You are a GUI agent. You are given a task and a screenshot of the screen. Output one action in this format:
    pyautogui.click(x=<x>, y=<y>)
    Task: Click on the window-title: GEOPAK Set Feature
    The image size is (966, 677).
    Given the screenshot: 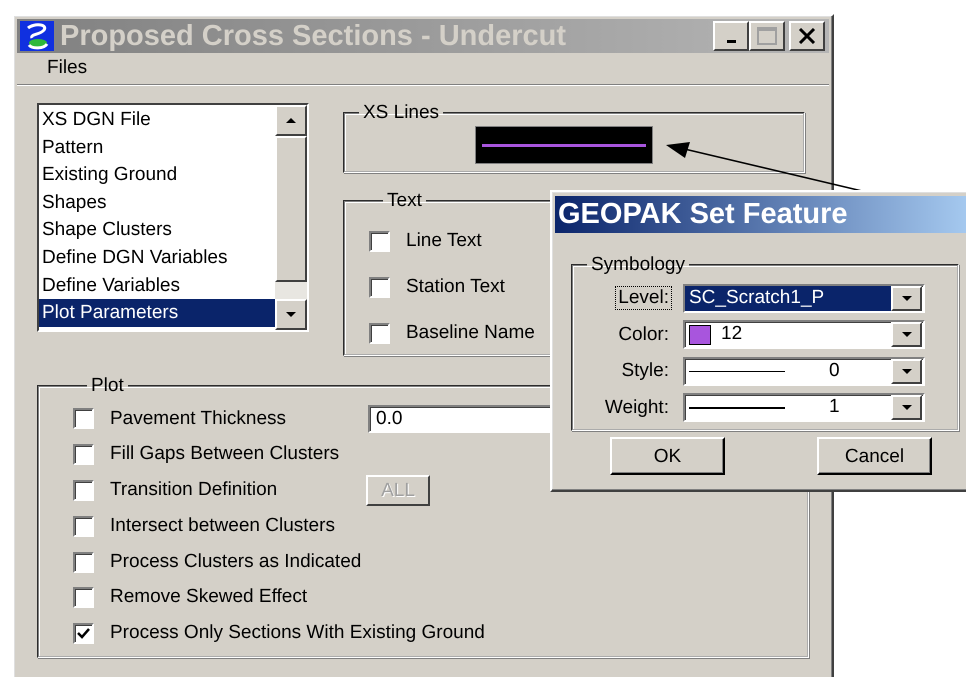 What is the action you would take?
    pyautogui.click(x=703, y=214)
    